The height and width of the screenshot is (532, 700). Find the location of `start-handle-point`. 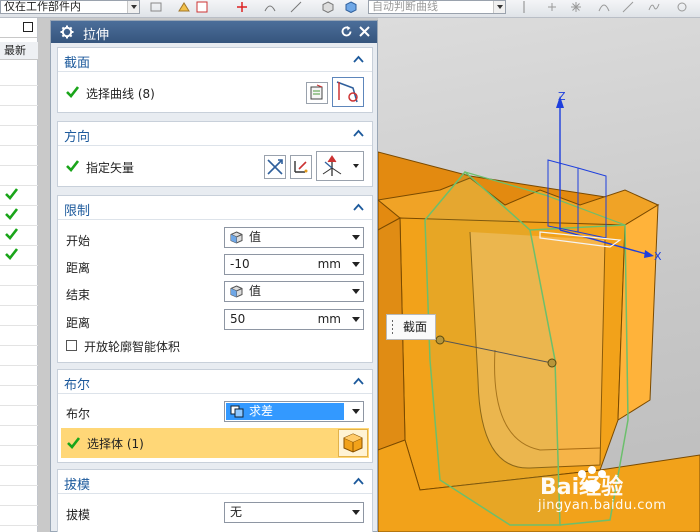

start-handle-point is located at coordinates (440, 340).